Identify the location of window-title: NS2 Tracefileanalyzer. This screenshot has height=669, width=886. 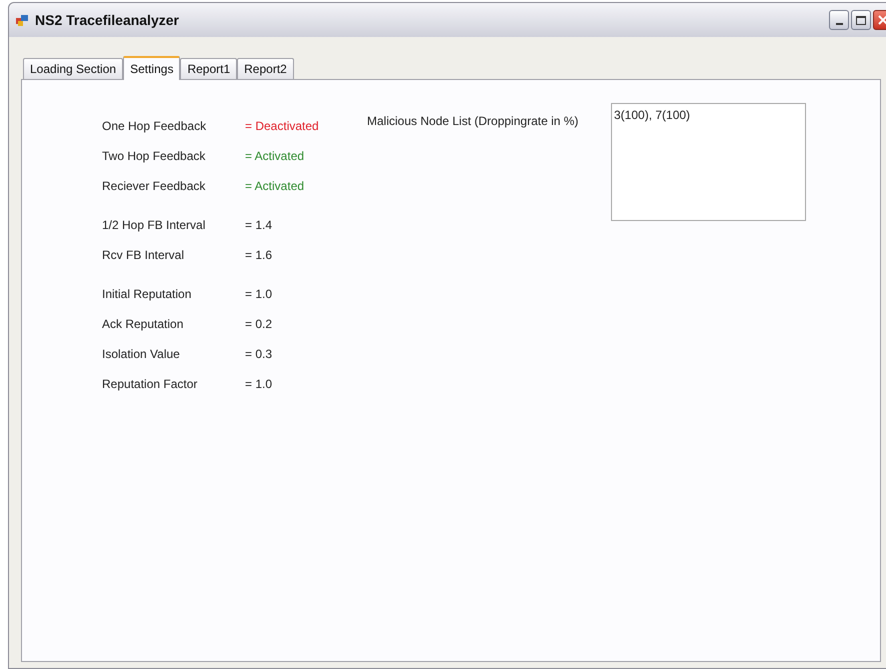
(107, 20).